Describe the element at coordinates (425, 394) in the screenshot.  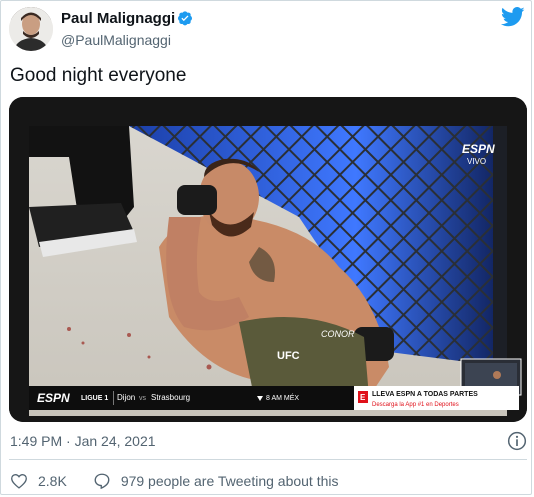
I see `promo-title: LLEVA ESPN A TODAS PARTES` at that location.